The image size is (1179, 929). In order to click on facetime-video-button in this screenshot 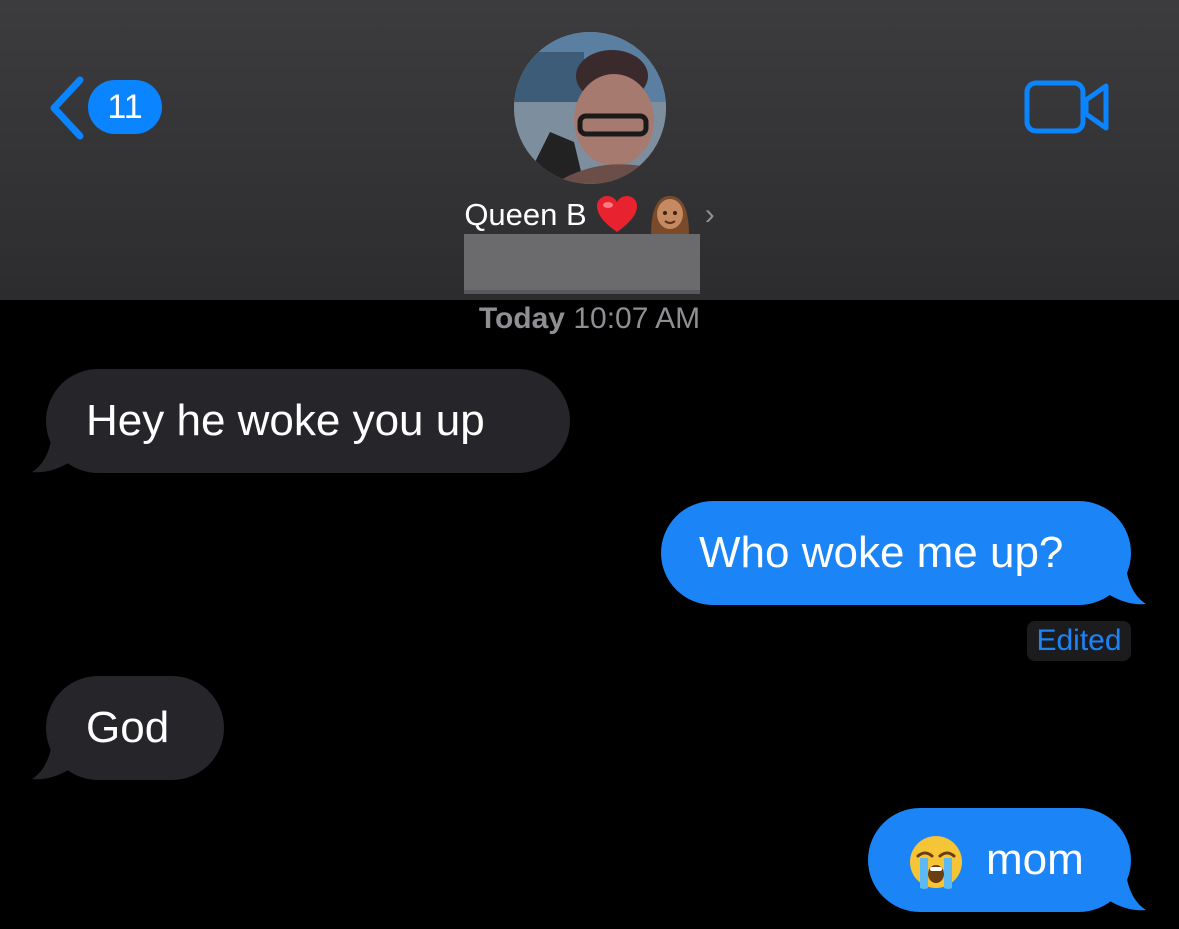, I will do `click(1067, 107)`.